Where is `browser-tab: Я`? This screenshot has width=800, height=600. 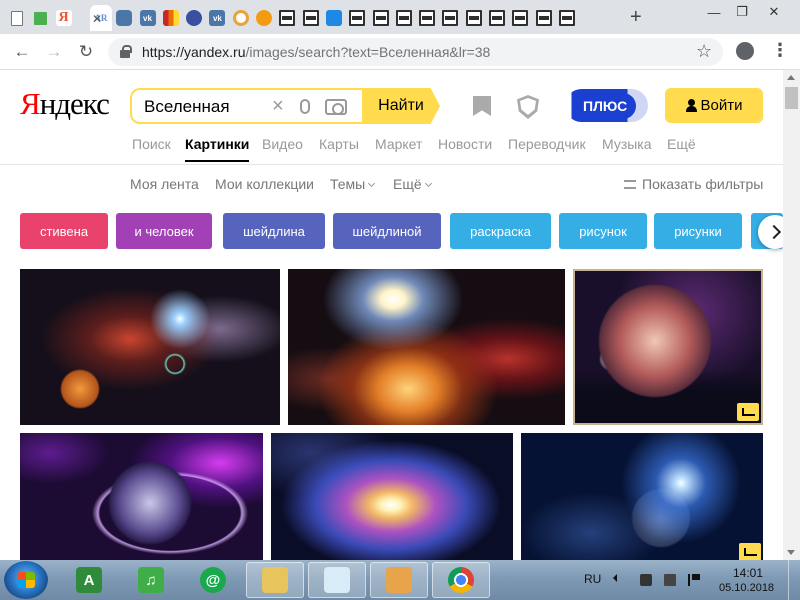
browser-tab: Я is located at coordinates (64, 18).